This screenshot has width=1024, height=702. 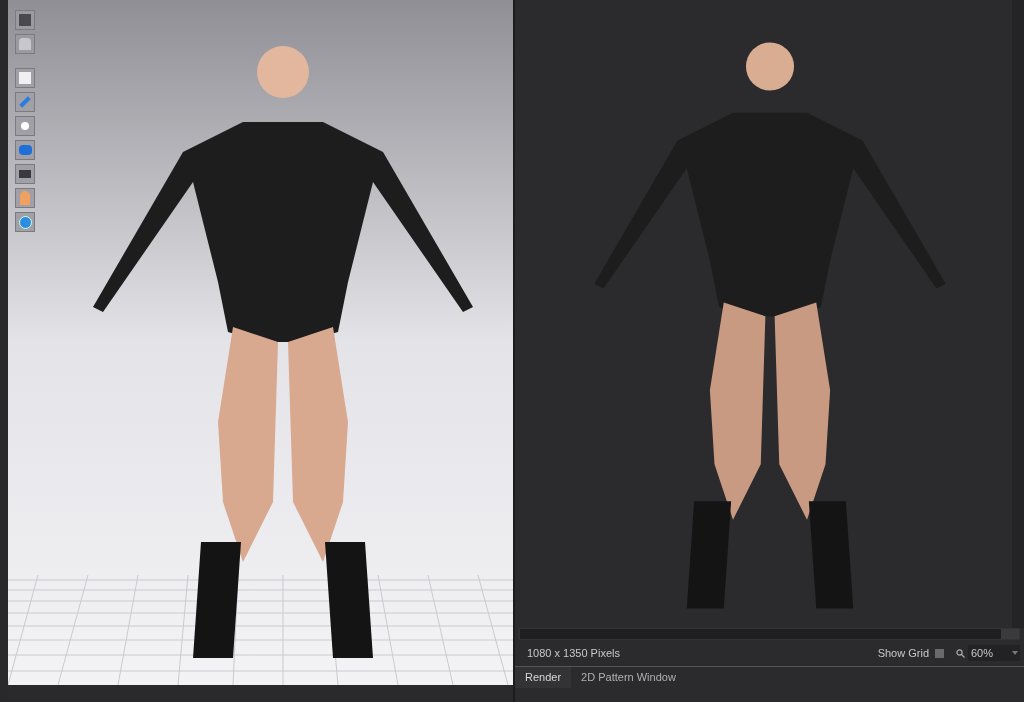 I want to click on caret-icon, so click(x=1015, y=653).